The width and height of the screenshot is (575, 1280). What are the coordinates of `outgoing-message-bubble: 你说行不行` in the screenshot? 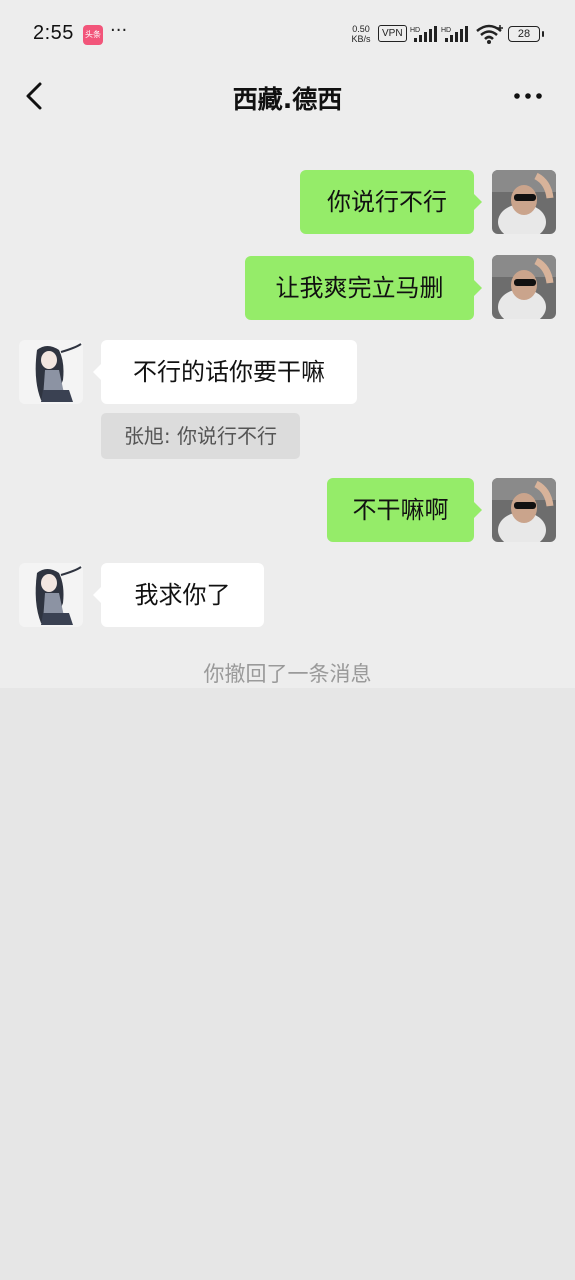 It's located at (391, 202).